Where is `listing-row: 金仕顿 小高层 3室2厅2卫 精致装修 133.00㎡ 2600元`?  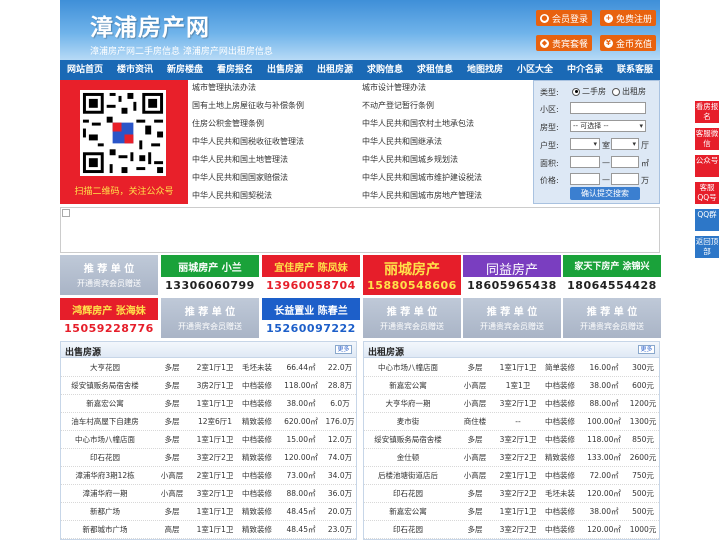
listing-row: 金仕顿 小高层 3室2厅2卫 精致装修 133.00㎡ 2600元 is located at coordinates (511, 458).